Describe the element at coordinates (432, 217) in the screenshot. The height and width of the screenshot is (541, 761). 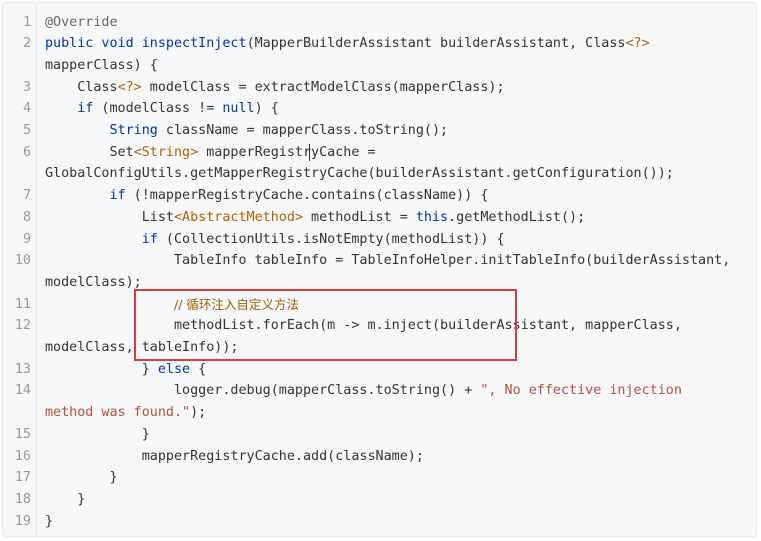
I see `code-token: this` at that location.